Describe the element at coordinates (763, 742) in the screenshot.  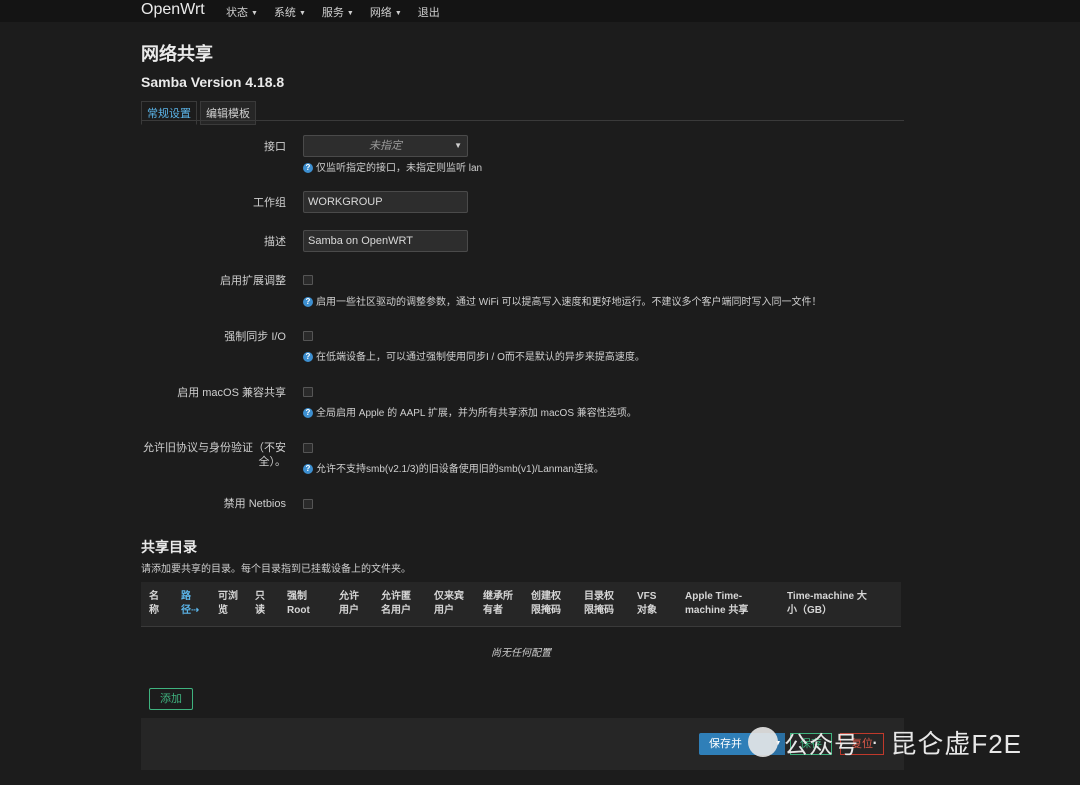
I see `wechat-logo-icon` at that location.